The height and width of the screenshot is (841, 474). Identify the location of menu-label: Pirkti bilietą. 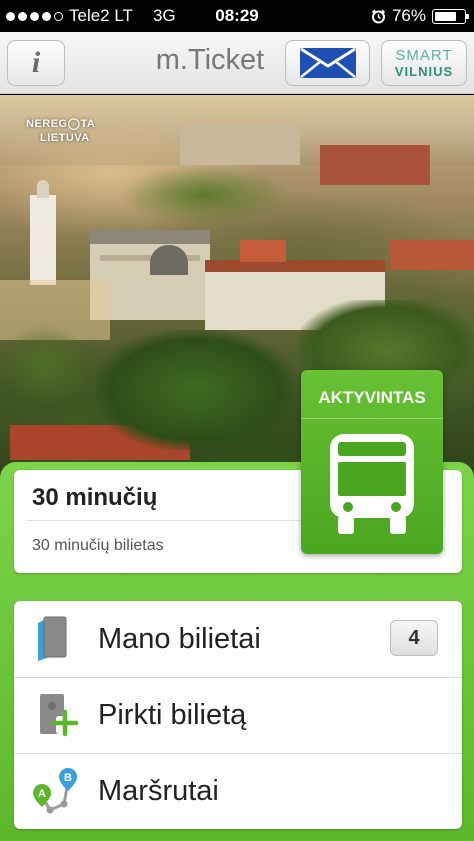
(172, 715).